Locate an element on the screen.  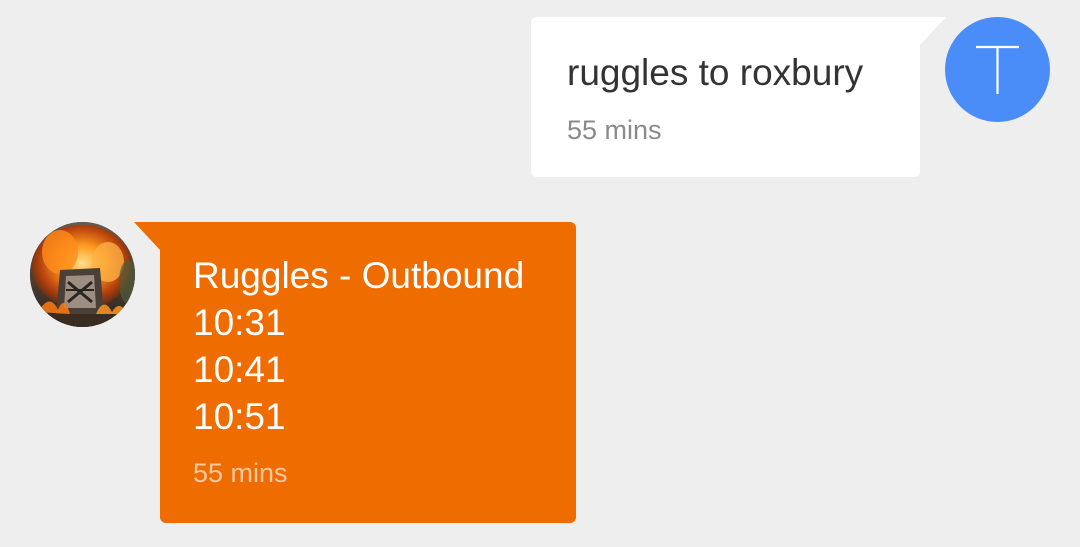
departure-time: 10:41 is located at coordinates (239, 369).